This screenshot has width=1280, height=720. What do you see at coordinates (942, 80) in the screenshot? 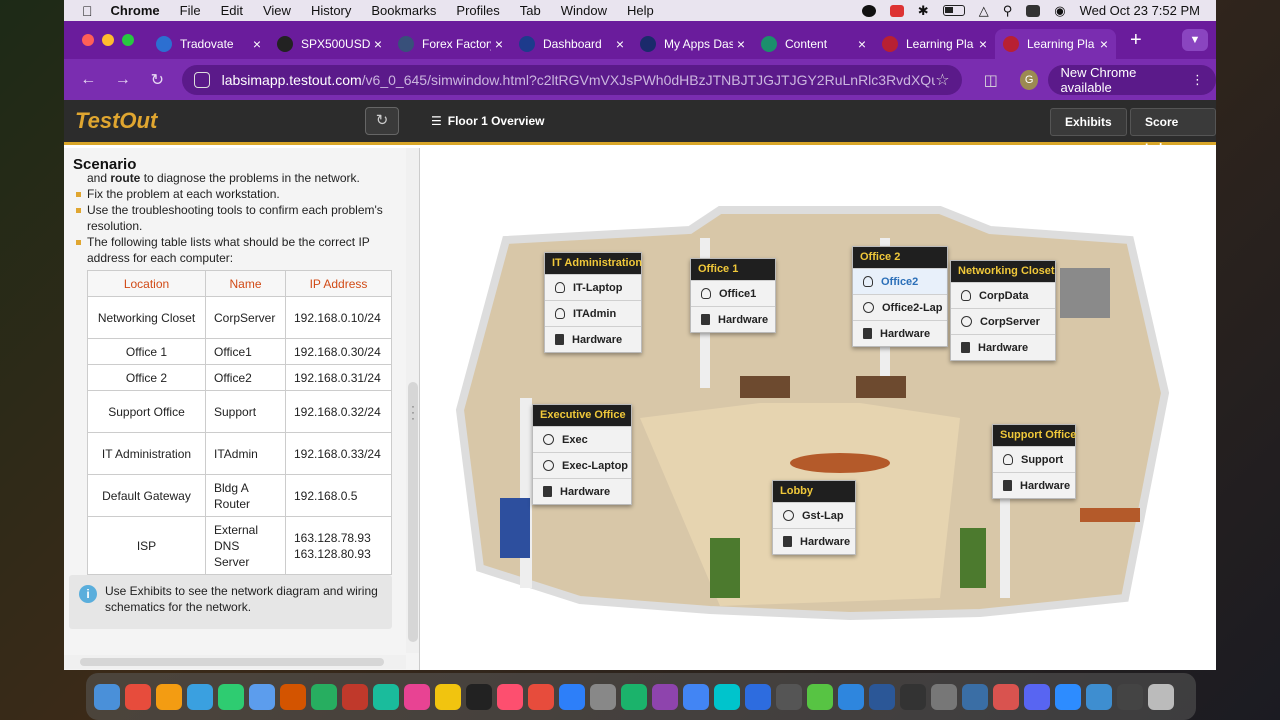
I see `bookmark-star-icon: ☆` at bounding box center [942, 80].